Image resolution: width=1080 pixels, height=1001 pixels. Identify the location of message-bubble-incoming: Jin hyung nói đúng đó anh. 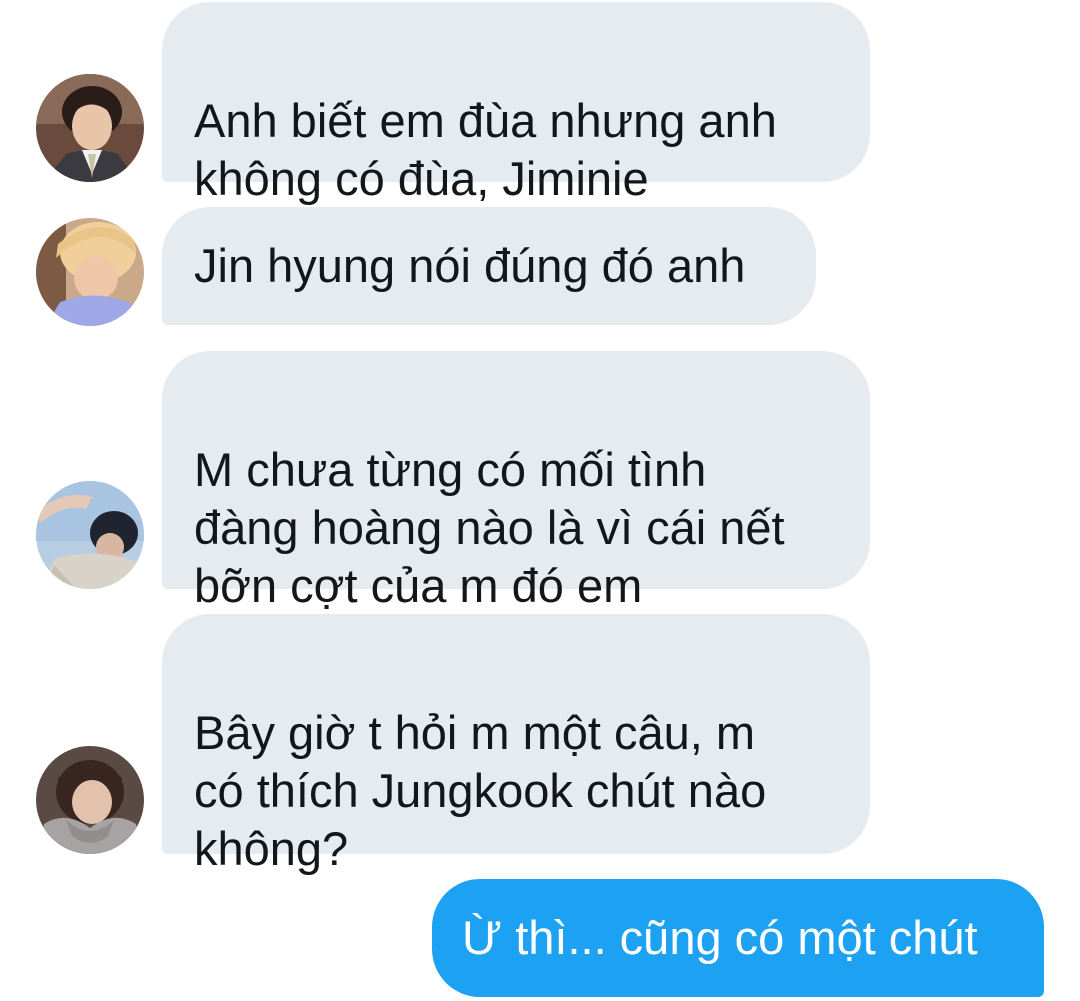
(489, 266).